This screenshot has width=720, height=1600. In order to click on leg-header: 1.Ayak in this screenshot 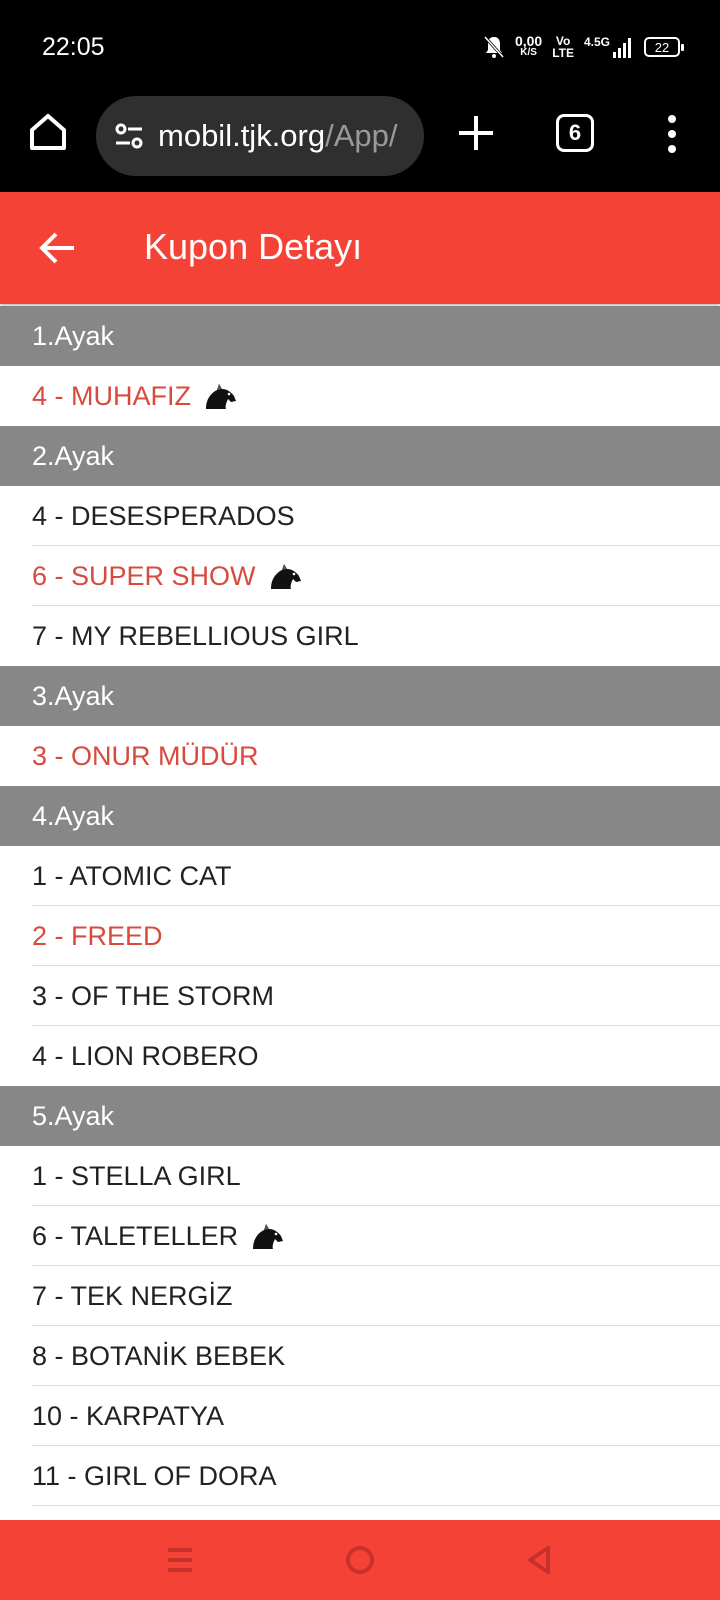, I will do `click(360, 336)`.